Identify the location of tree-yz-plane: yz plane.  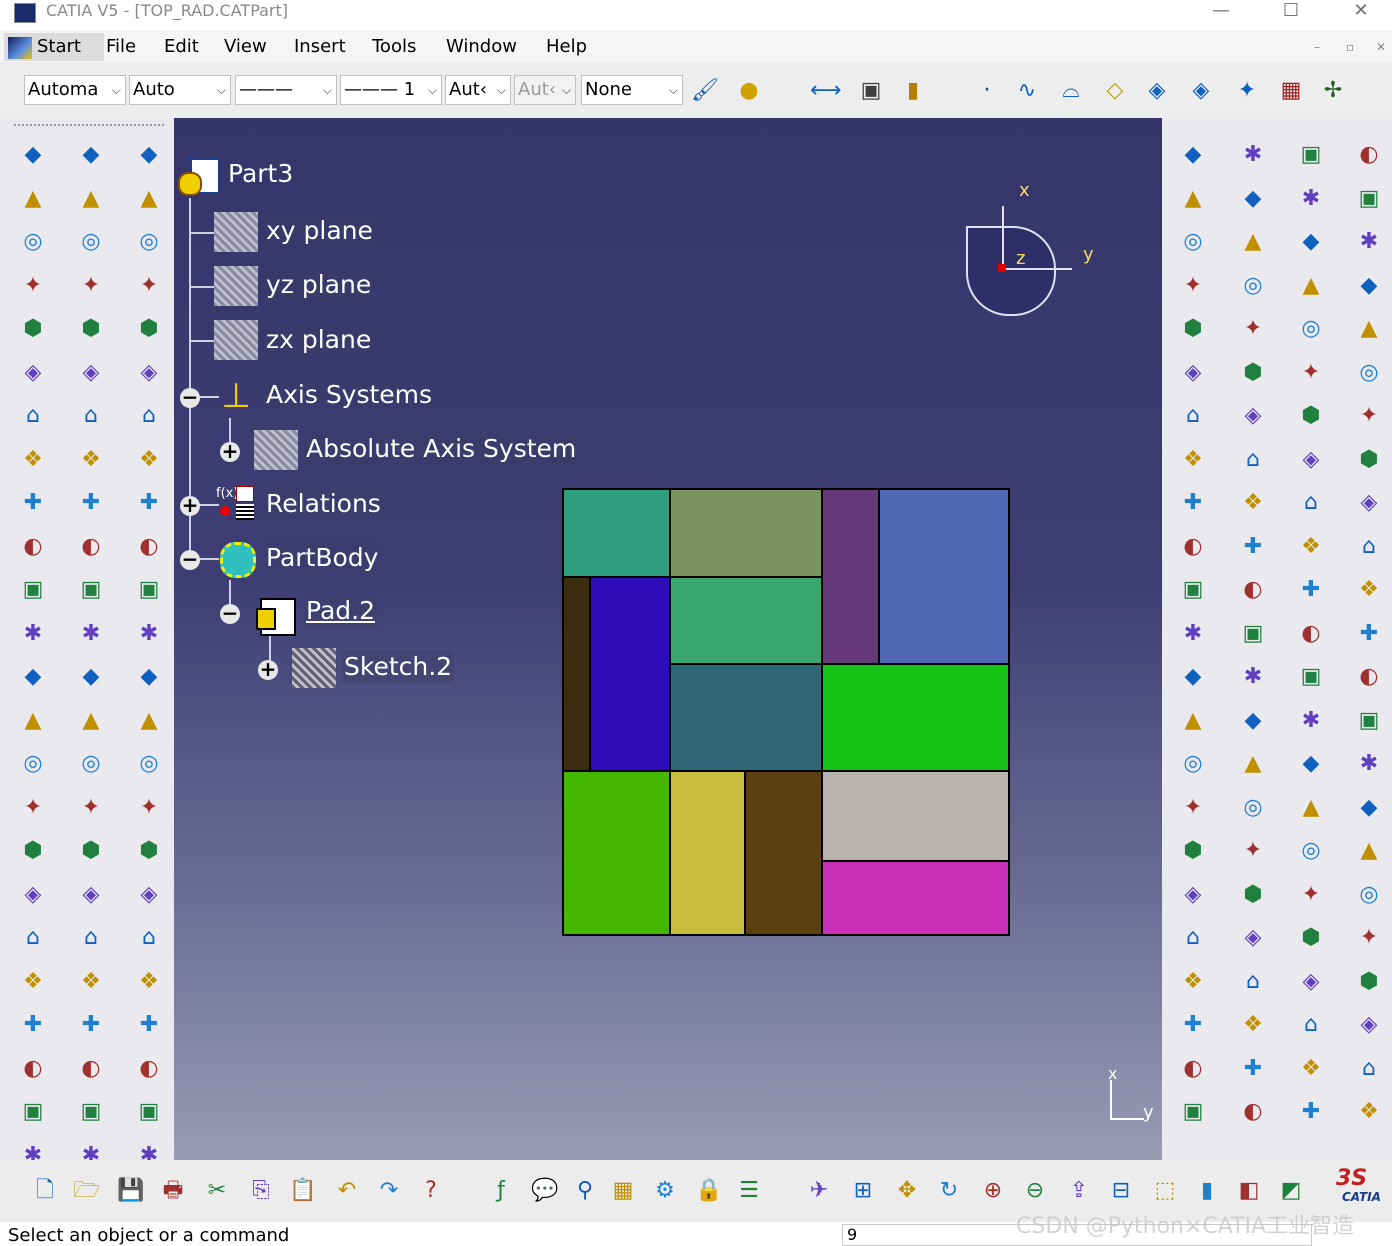
(319, 285).